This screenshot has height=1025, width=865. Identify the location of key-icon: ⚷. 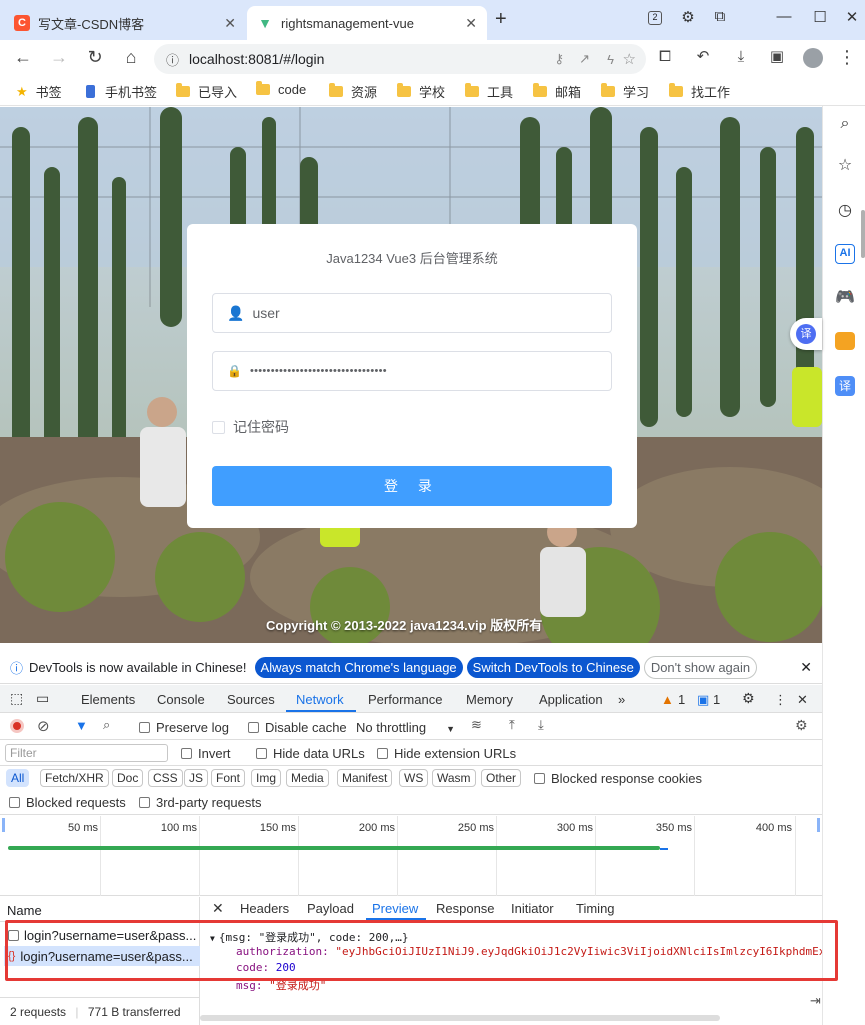
(559, 59).